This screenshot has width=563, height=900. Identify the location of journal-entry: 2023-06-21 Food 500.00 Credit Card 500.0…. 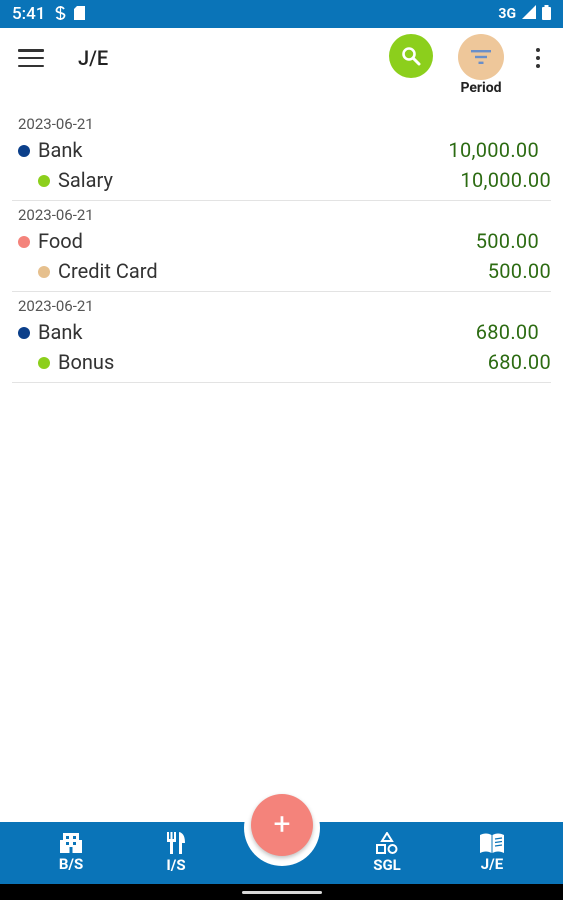
(281, 246).